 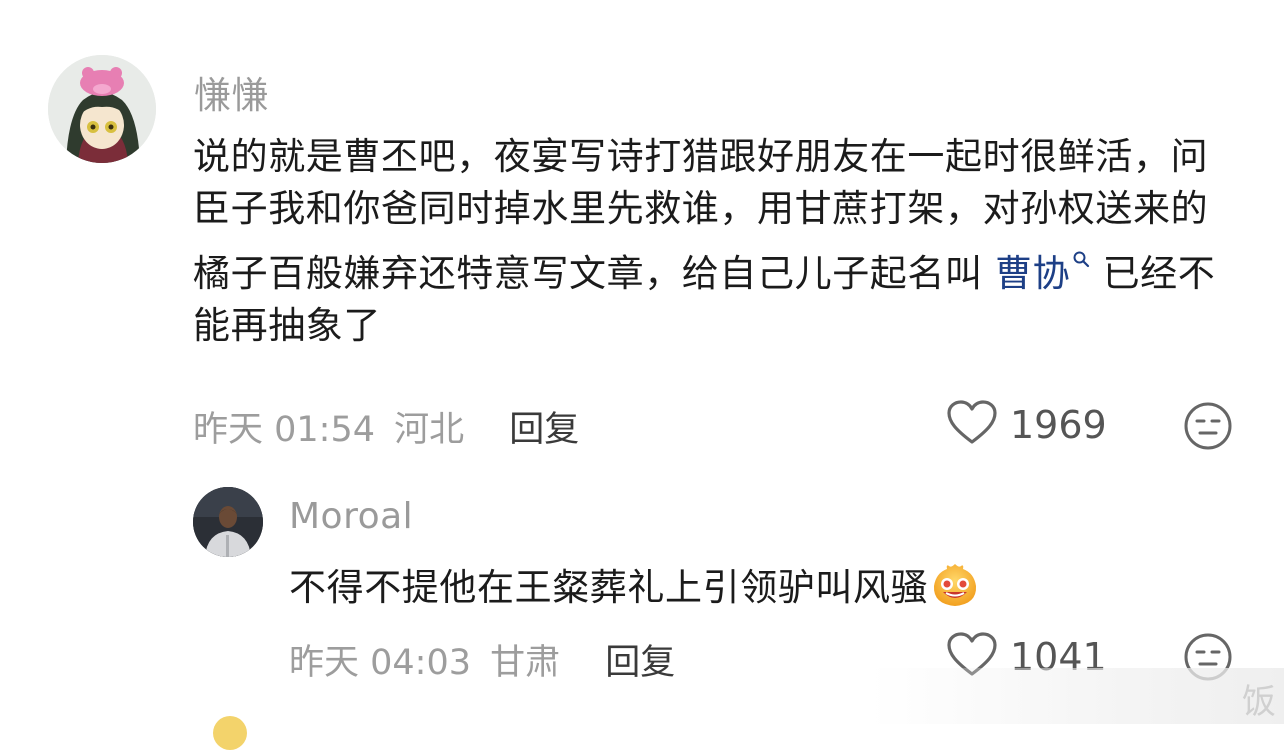 I want to click on comment-location: 甘肃, so click(x=525, y=663).